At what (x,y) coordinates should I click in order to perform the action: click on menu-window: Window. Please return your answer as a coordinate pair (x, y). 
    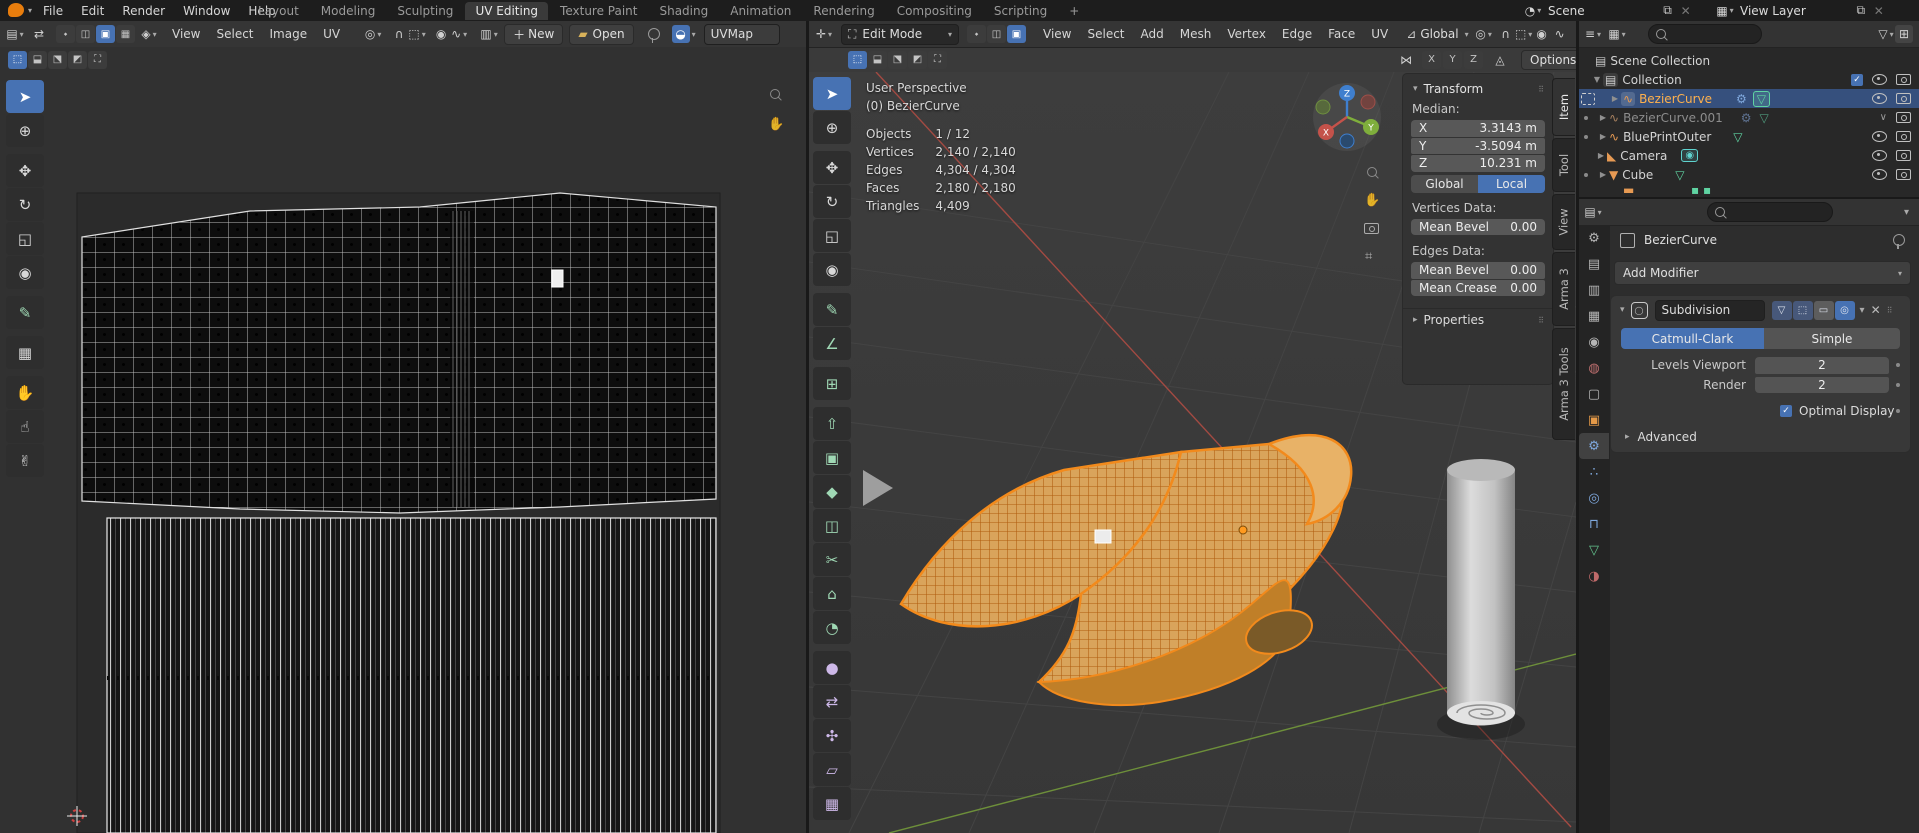
    Looking at the image, I should click on (206, 11).